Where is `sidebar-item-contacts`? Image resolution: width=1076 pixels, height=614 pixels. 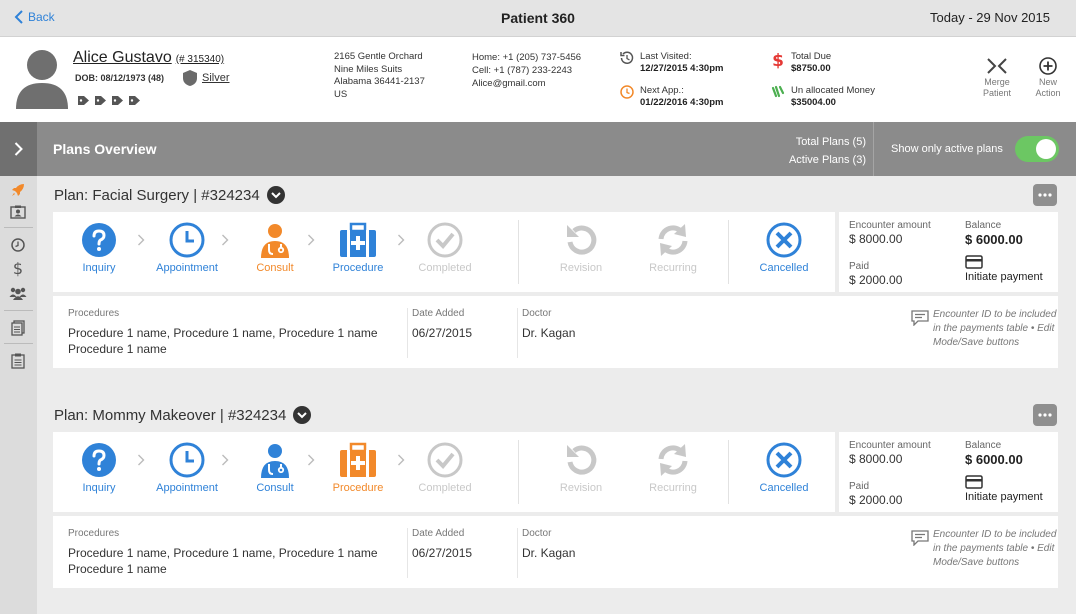
sidebar-item-contacts is located at coordinates (18, 212).